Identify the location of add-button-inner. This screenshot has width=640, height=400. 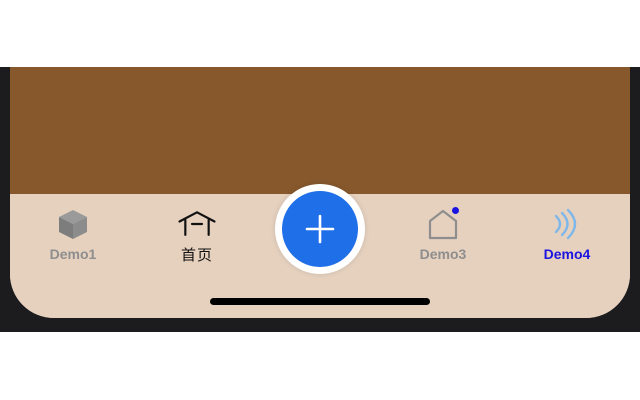
(320, 229).